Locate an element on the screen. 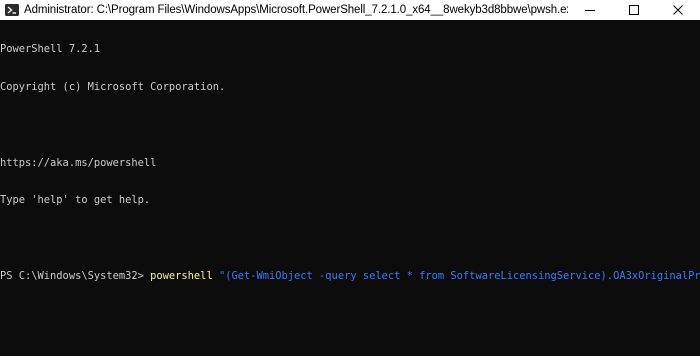 The height and width of the screenshot is (356, 700). close-button is located at coordinates (678, 10).